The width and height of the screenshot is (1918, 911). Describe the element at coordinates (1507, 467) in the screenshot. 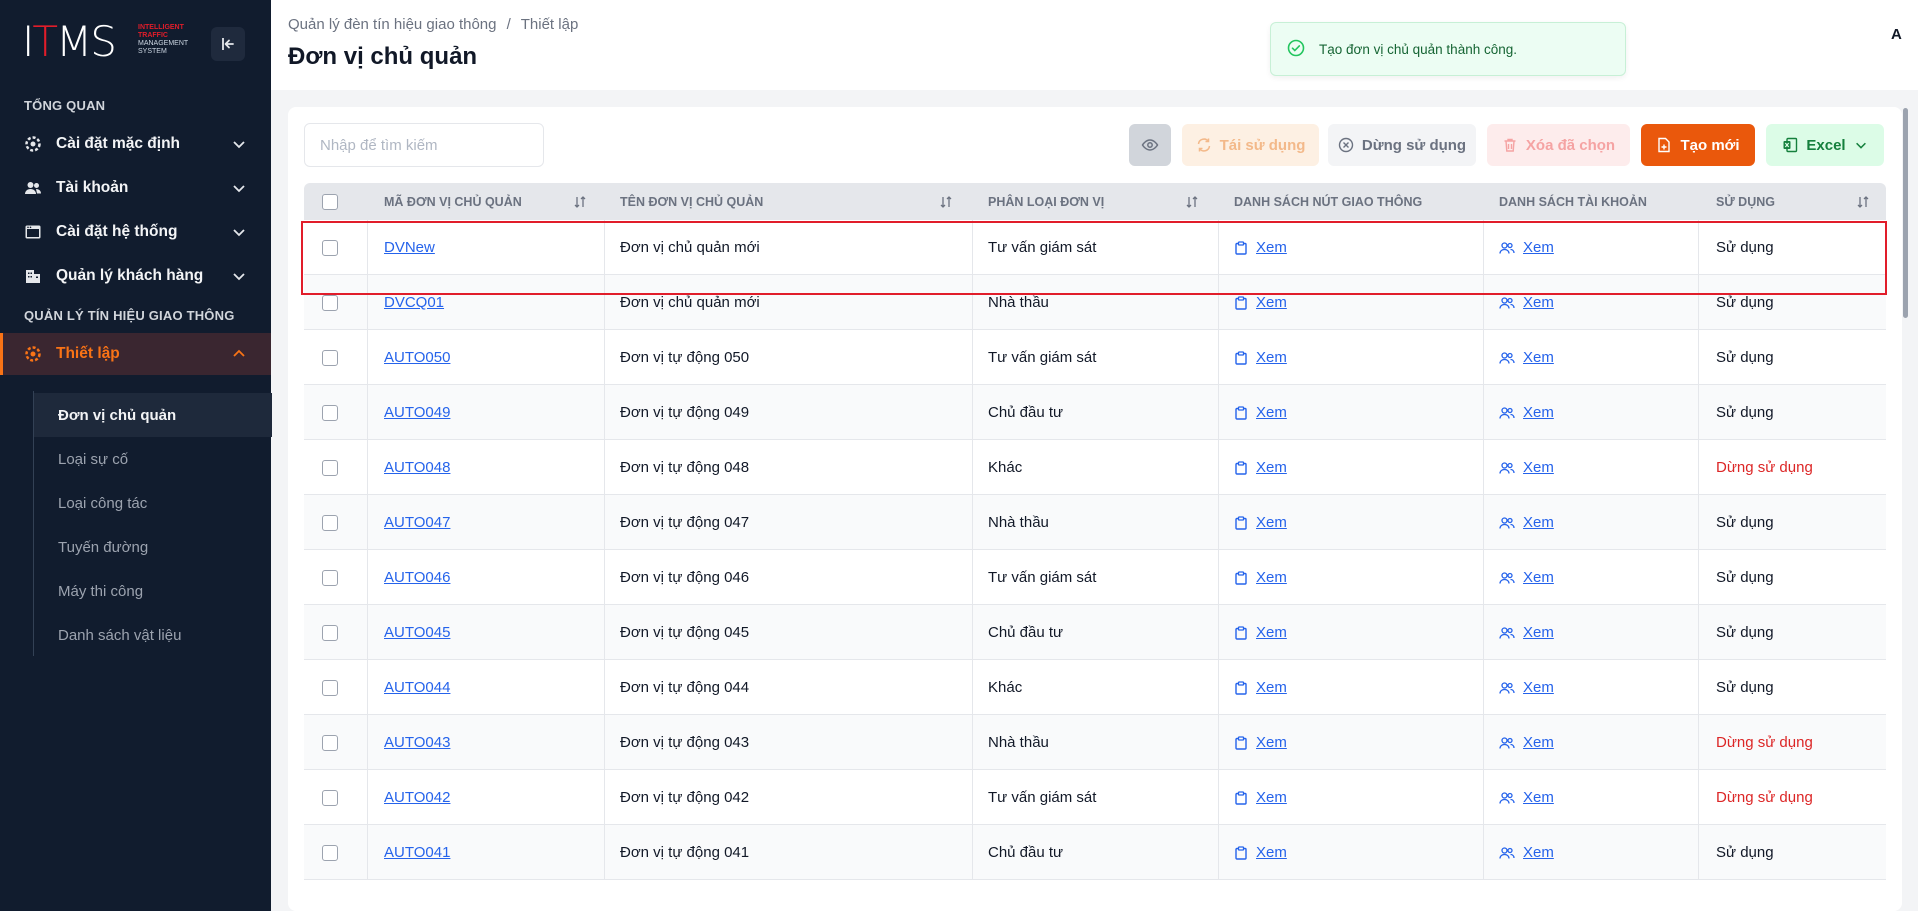

I see `users-icon` at that location.